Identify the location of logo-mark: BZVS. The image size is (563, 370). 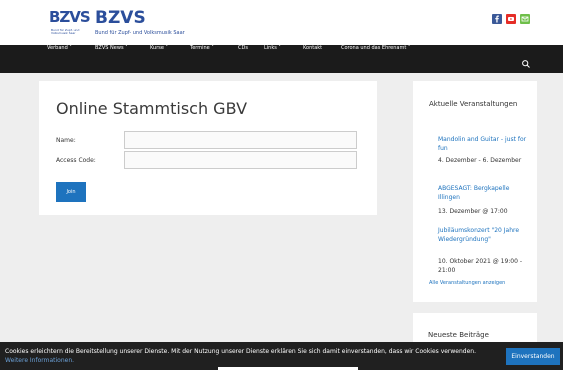
(70, 17).